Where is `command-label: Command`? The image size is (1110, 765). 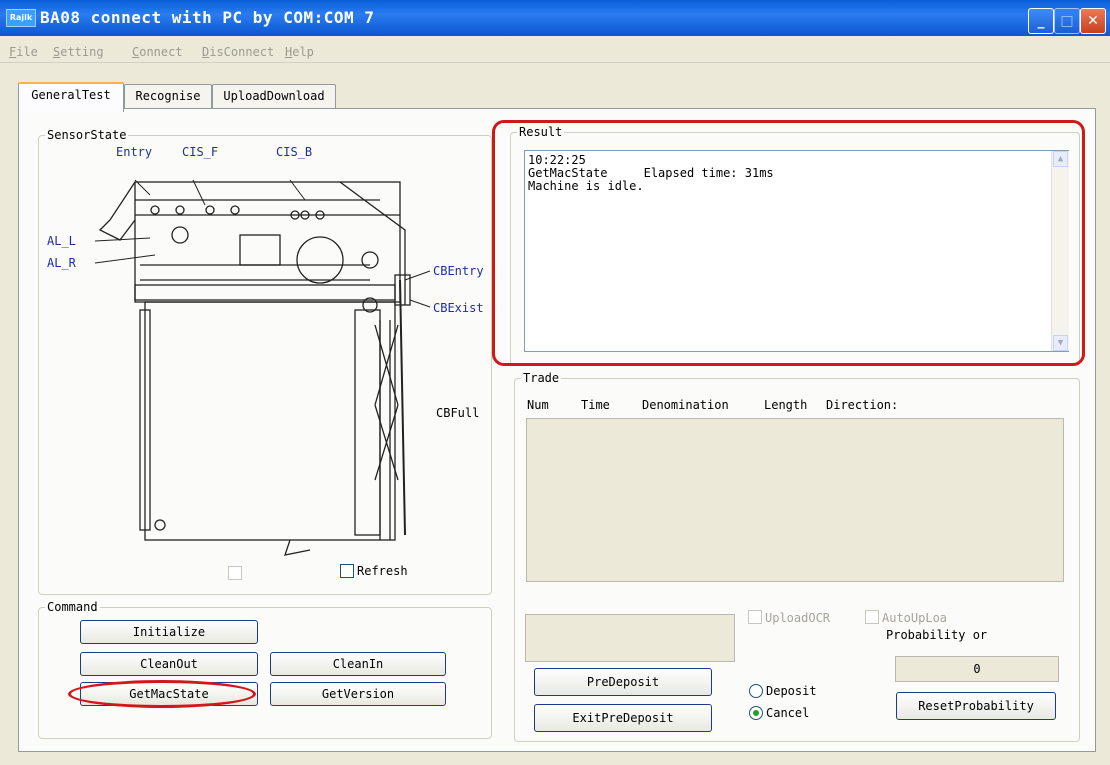
command-label: Command is located at coordinates (72, 607).